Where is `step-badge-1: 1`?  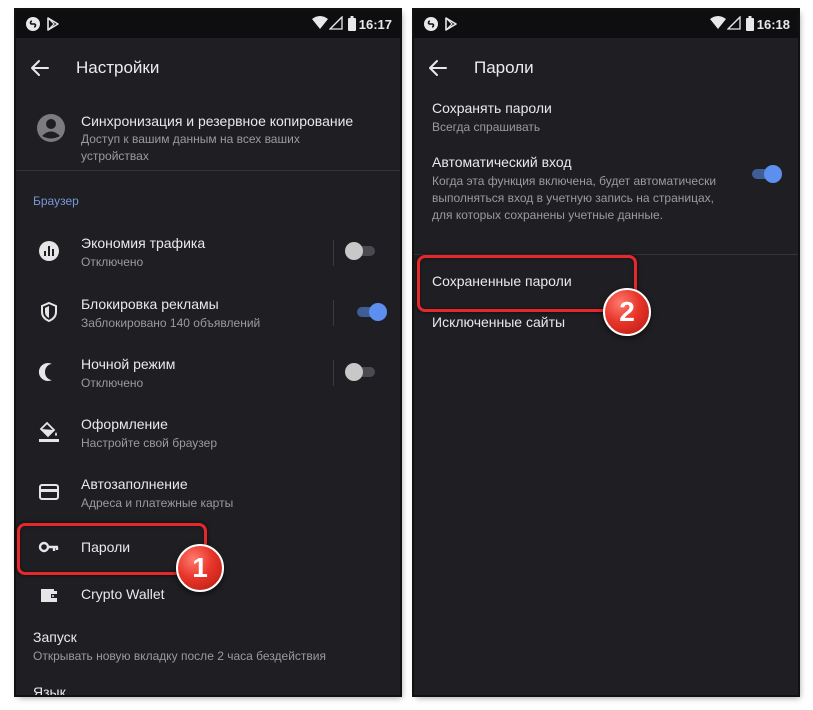 step-badge-1: 1 is located at coordinates (200, 568).